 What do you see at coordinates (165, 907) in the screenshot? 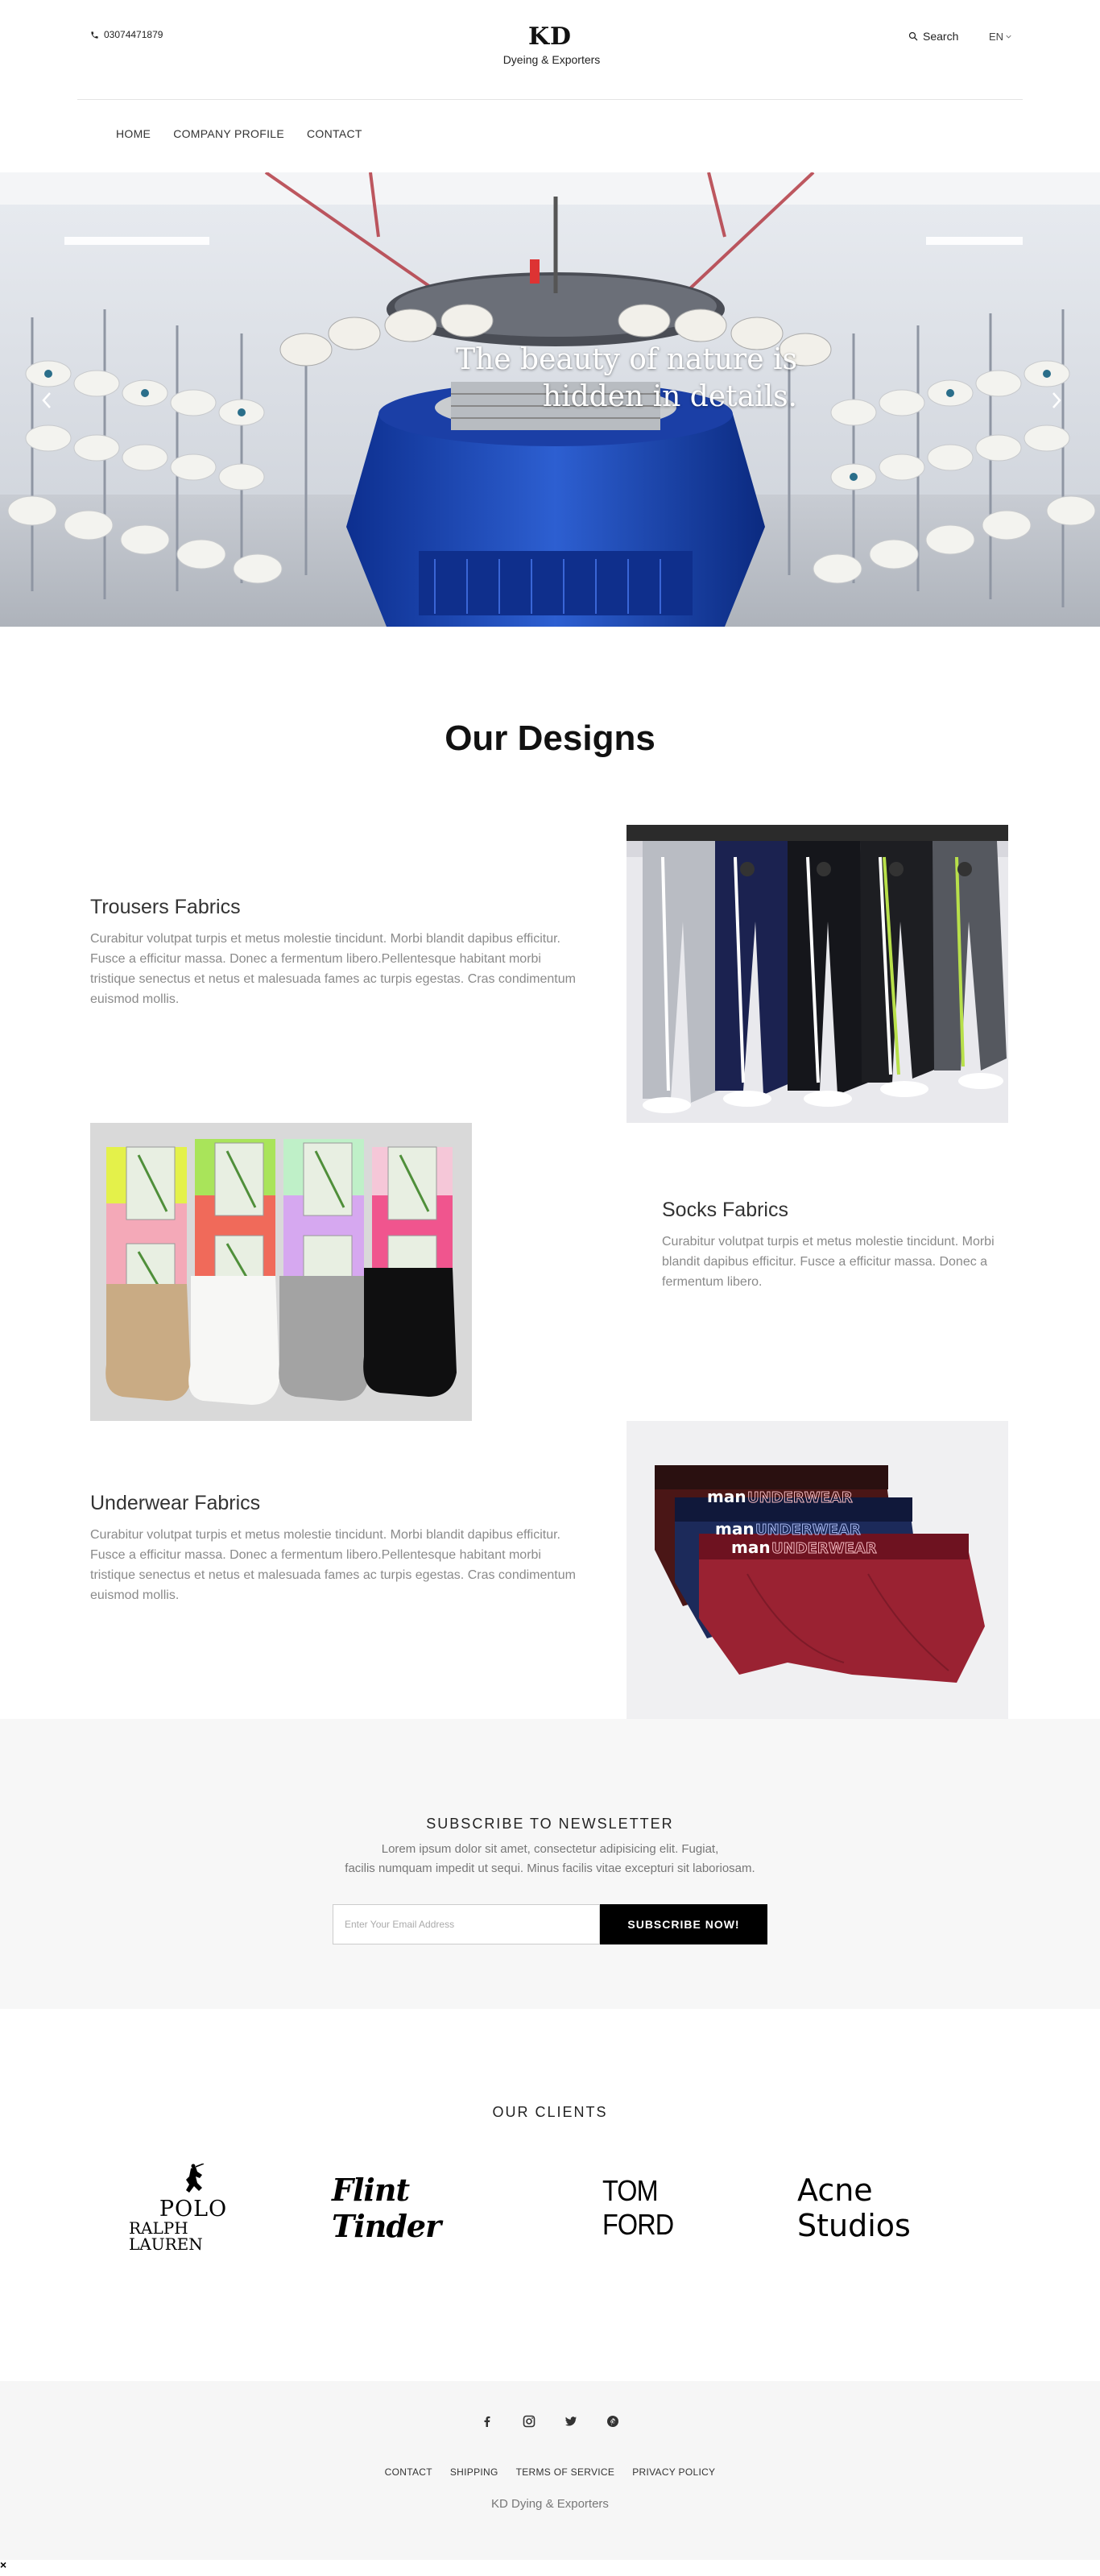
I see `design-trousers-title: Trousers Fabrics` at bounding box center [165, 907].